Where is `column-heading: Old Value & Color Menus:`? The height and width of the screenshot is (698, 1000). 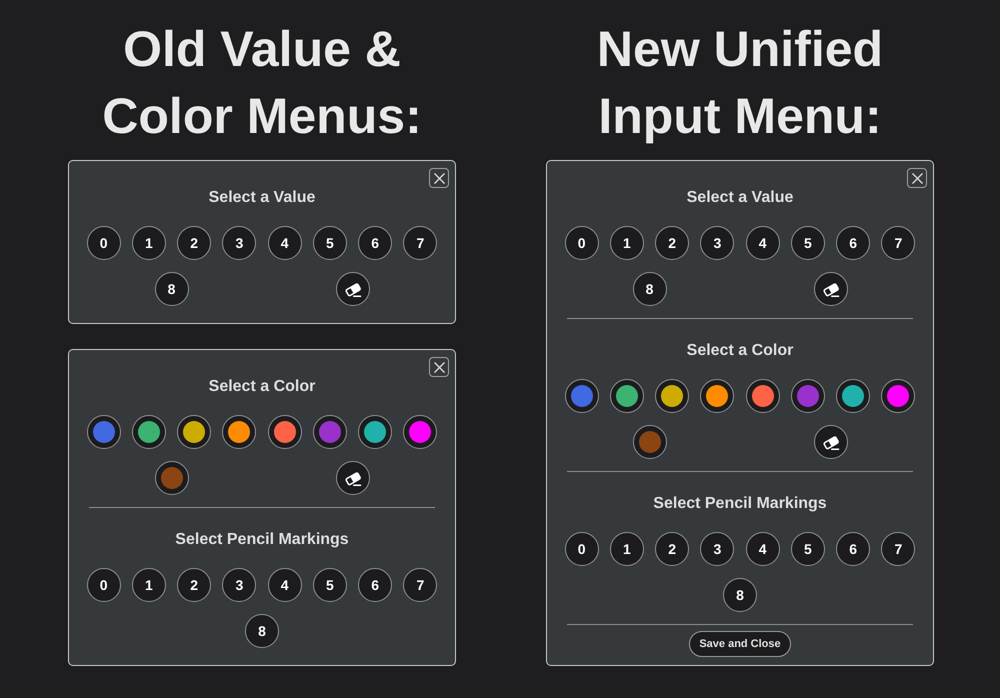
column-heading: Old Value & Color Menus: is located at coordinates (262, 83).